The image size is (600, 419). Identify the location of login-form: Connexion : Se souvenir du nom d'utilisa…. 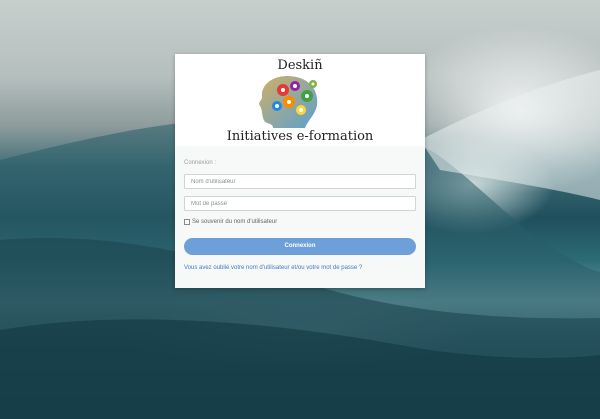
(300, 217).